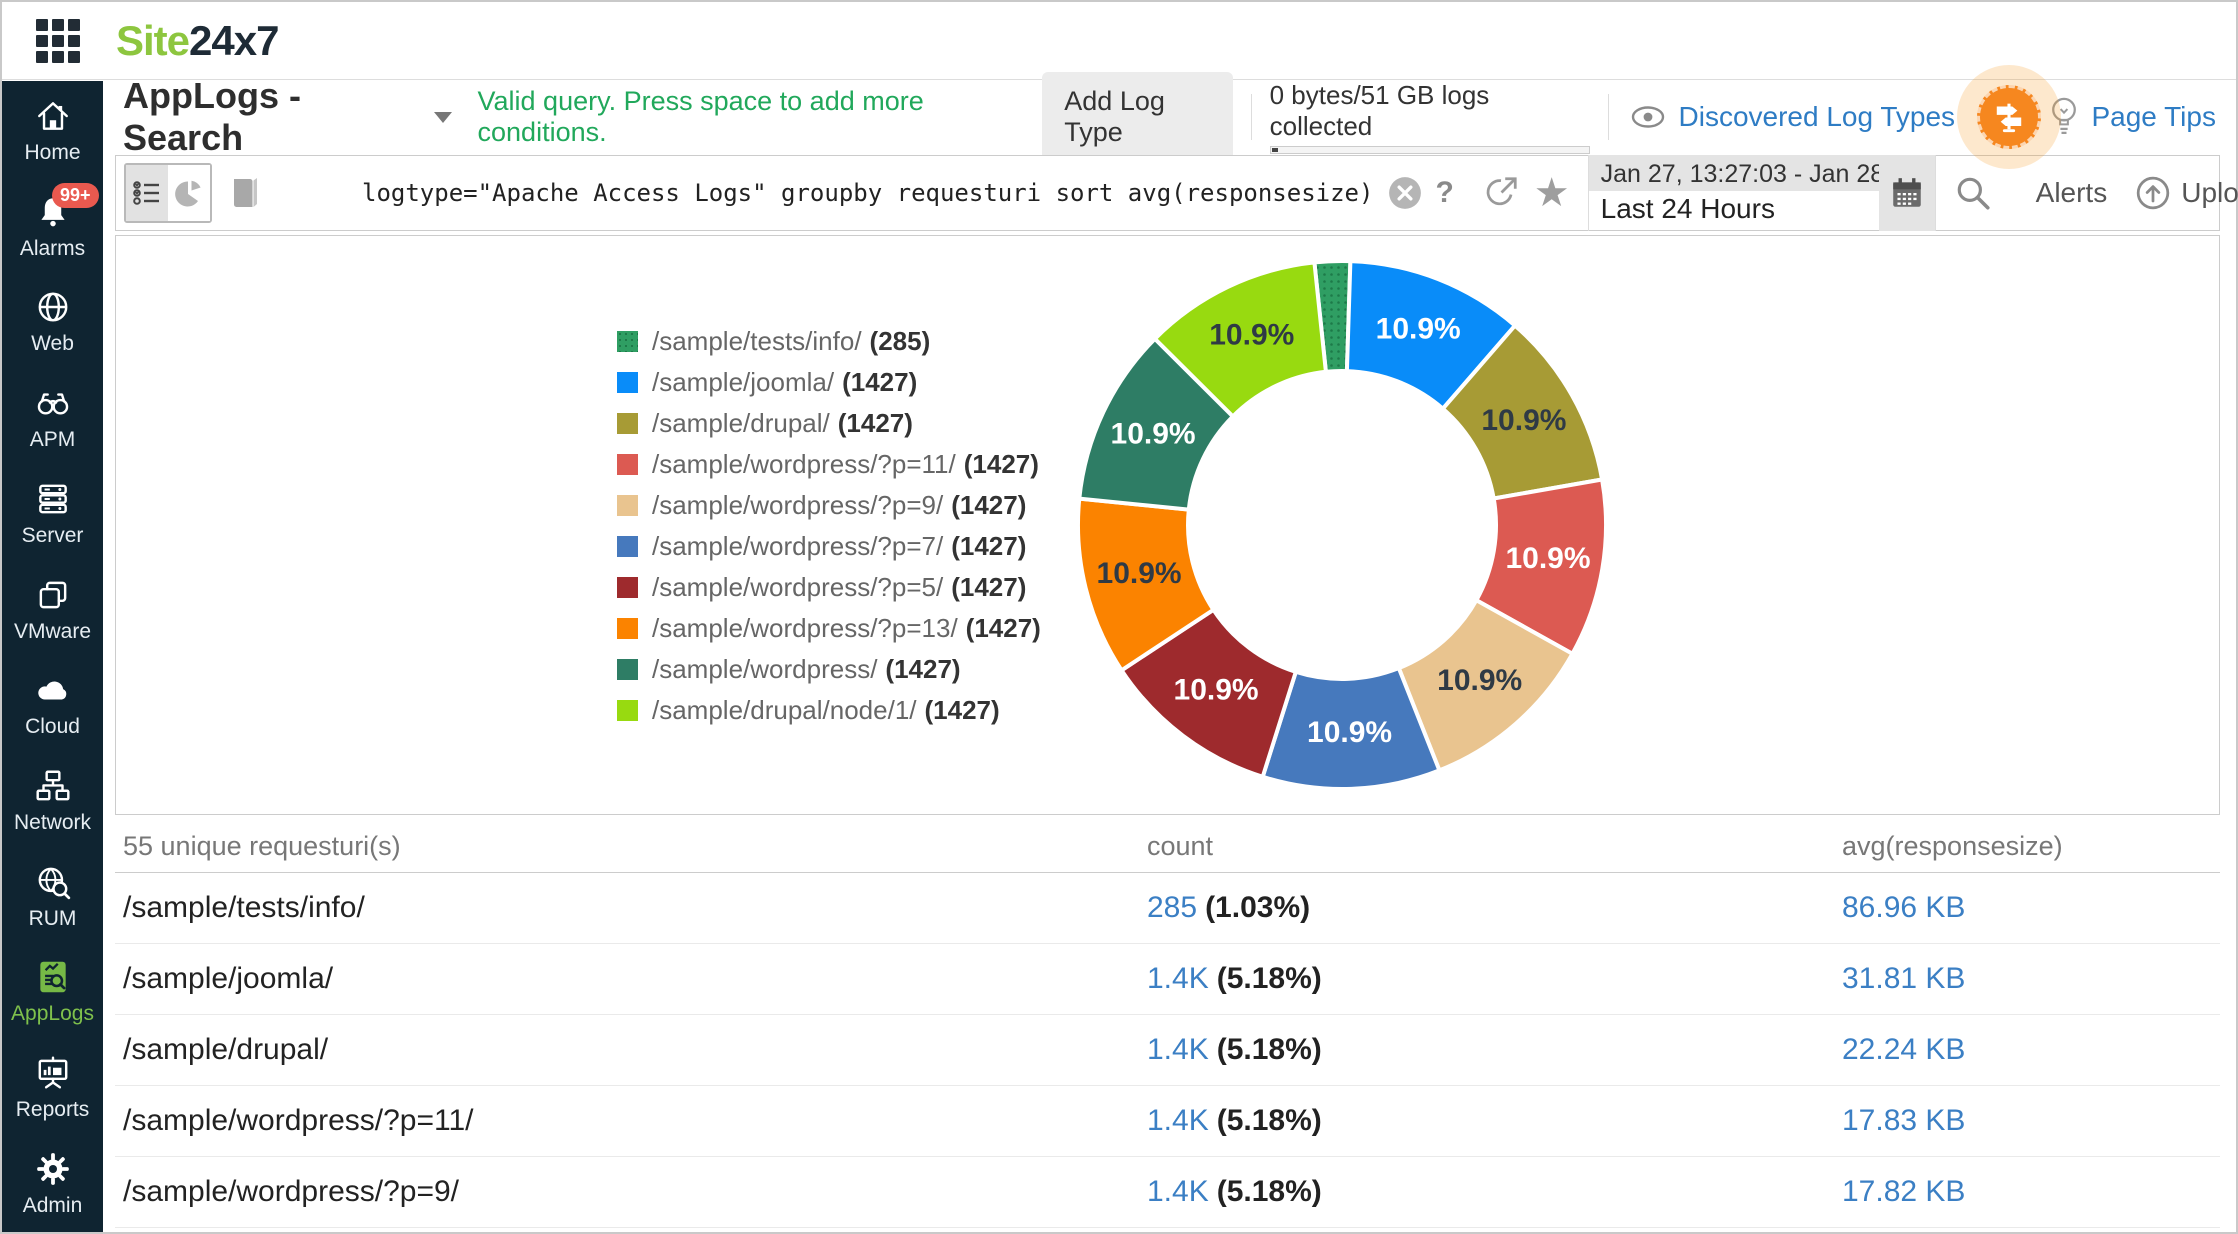 The height and width of the screenshot is (1234, 2238). Describe the element at coordinates (829, 586) in the screenshot. I see `legend-item: /sample/wordpress/?p=5/(1427)` at that location.